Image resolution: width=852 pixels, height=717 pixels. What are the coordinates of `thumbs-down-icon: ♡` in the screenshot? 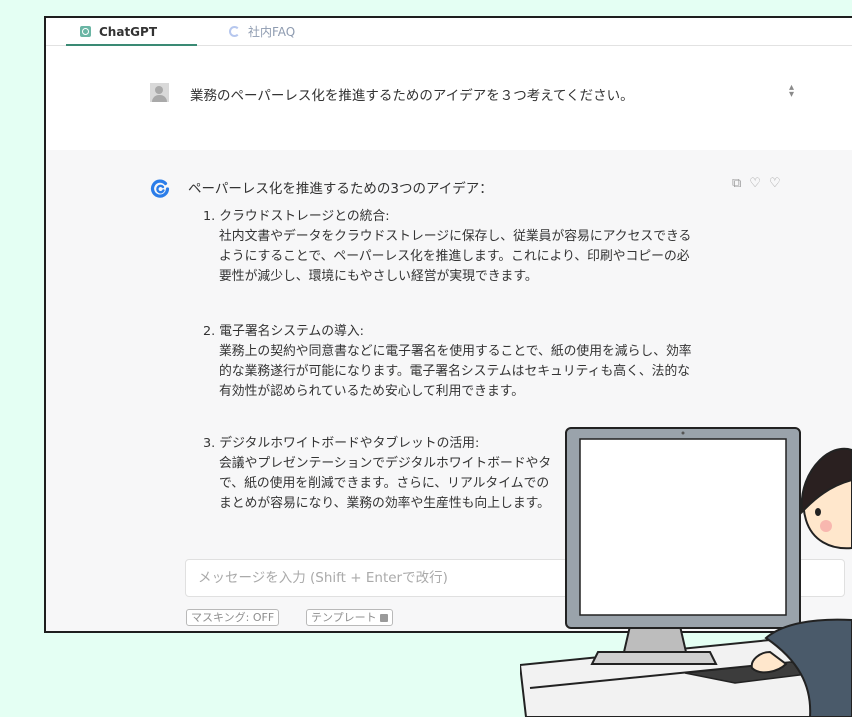 It's located at (779, 183).